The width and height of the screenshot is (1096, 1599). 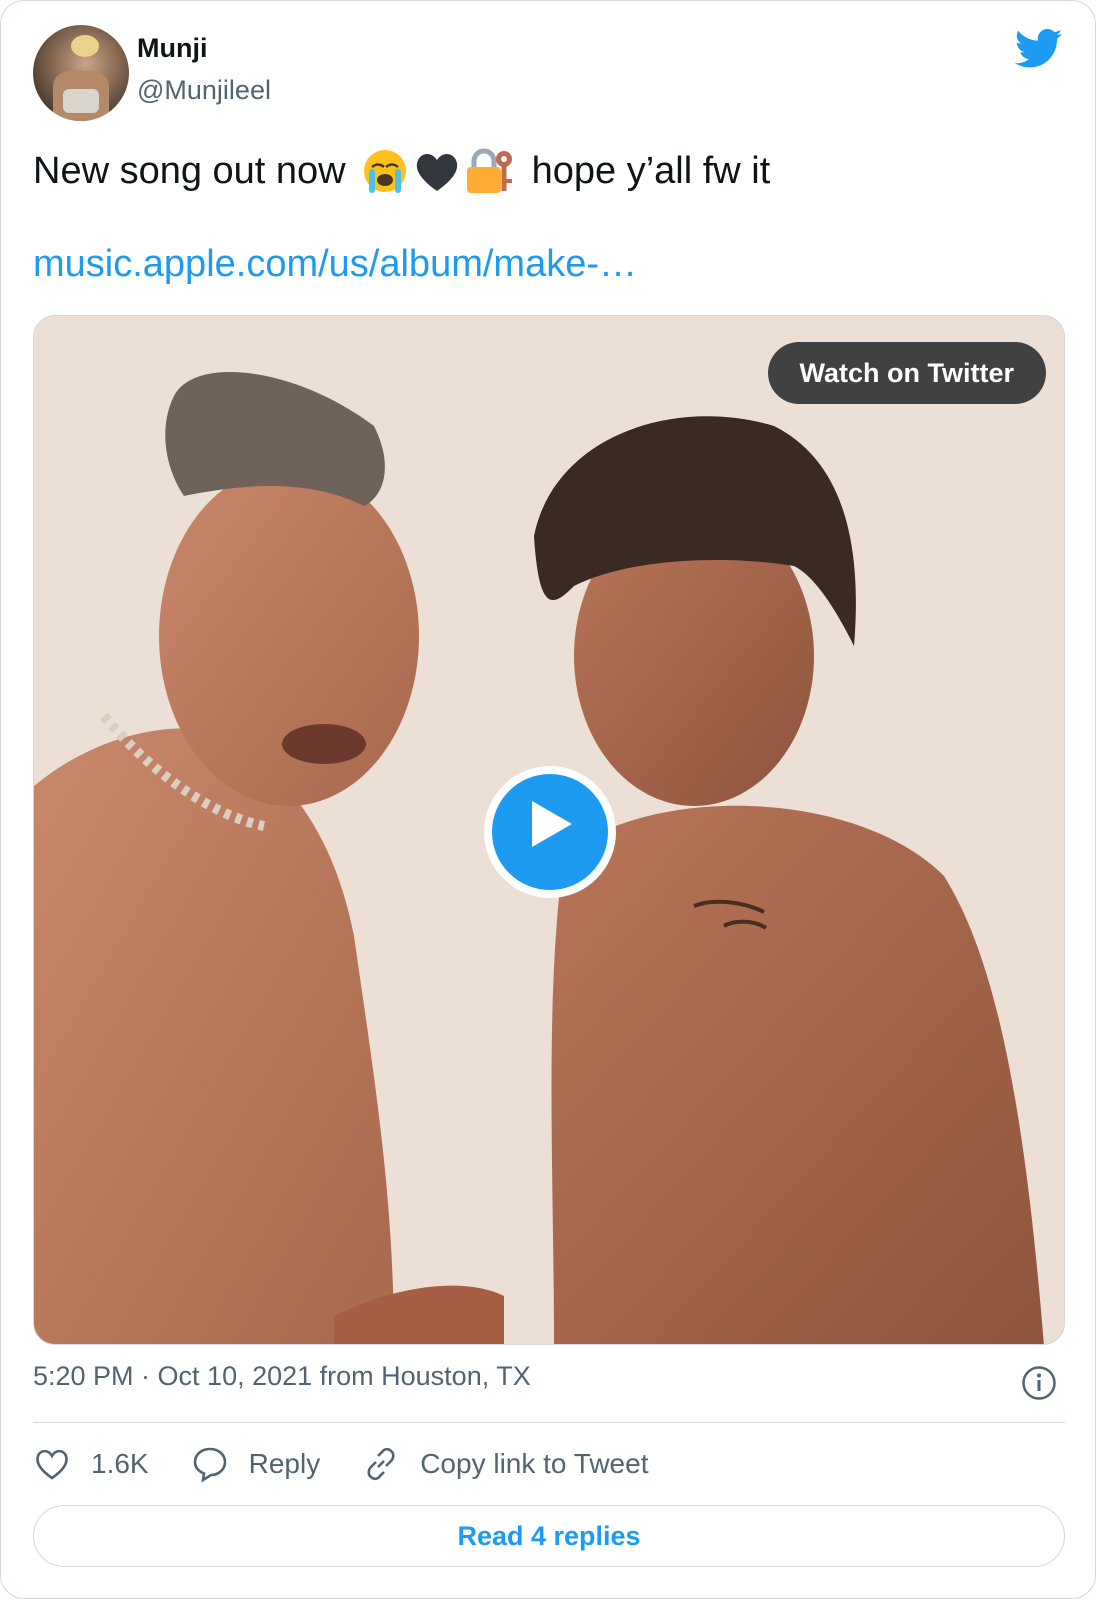 I want to click on like-count: 1.6K, so click(x=120, y=1463).